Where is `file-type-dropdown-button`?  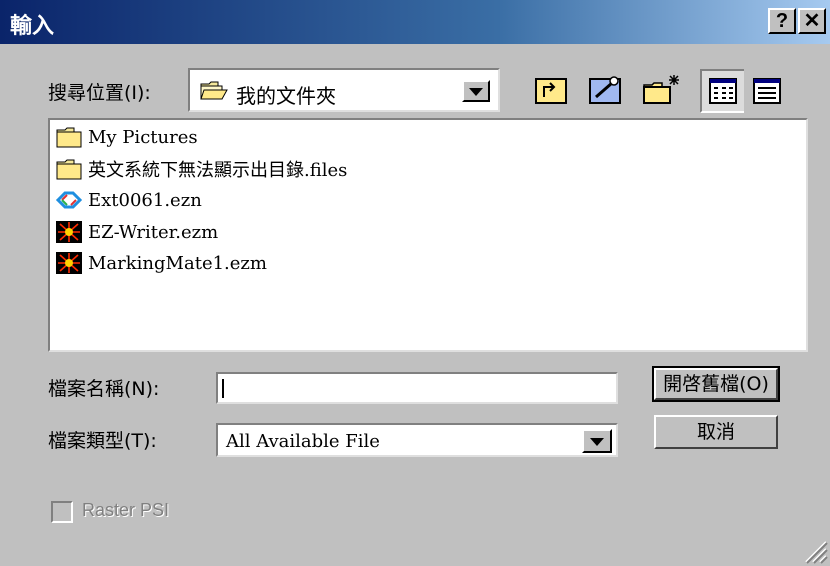
file-type-dropdown-button is located at coordinates (597, 441).